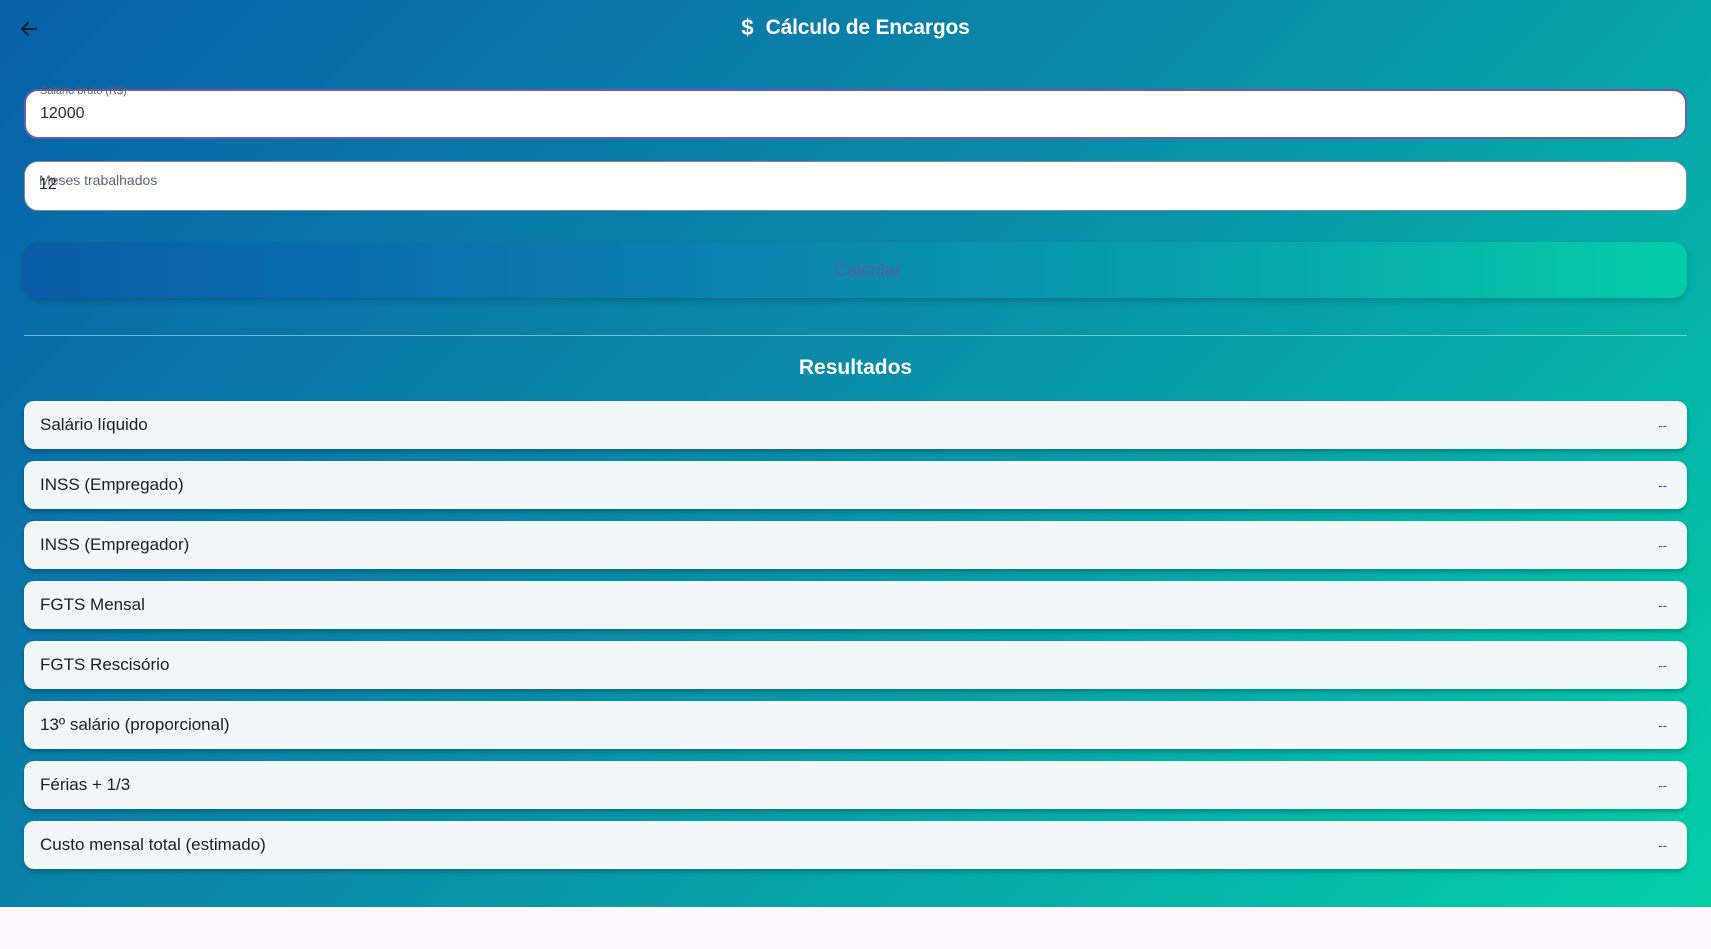 The height and width of the screenshot is (949, 1711). I want to click on result-row-salario-liquido: Salário líquido --, so click(855, 425).